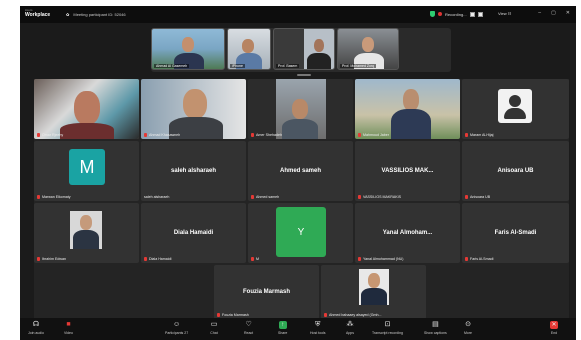 This screenshot has height=340, width=581. I want to click on tile-label: Amer Shehadeh, so click(269, 135).